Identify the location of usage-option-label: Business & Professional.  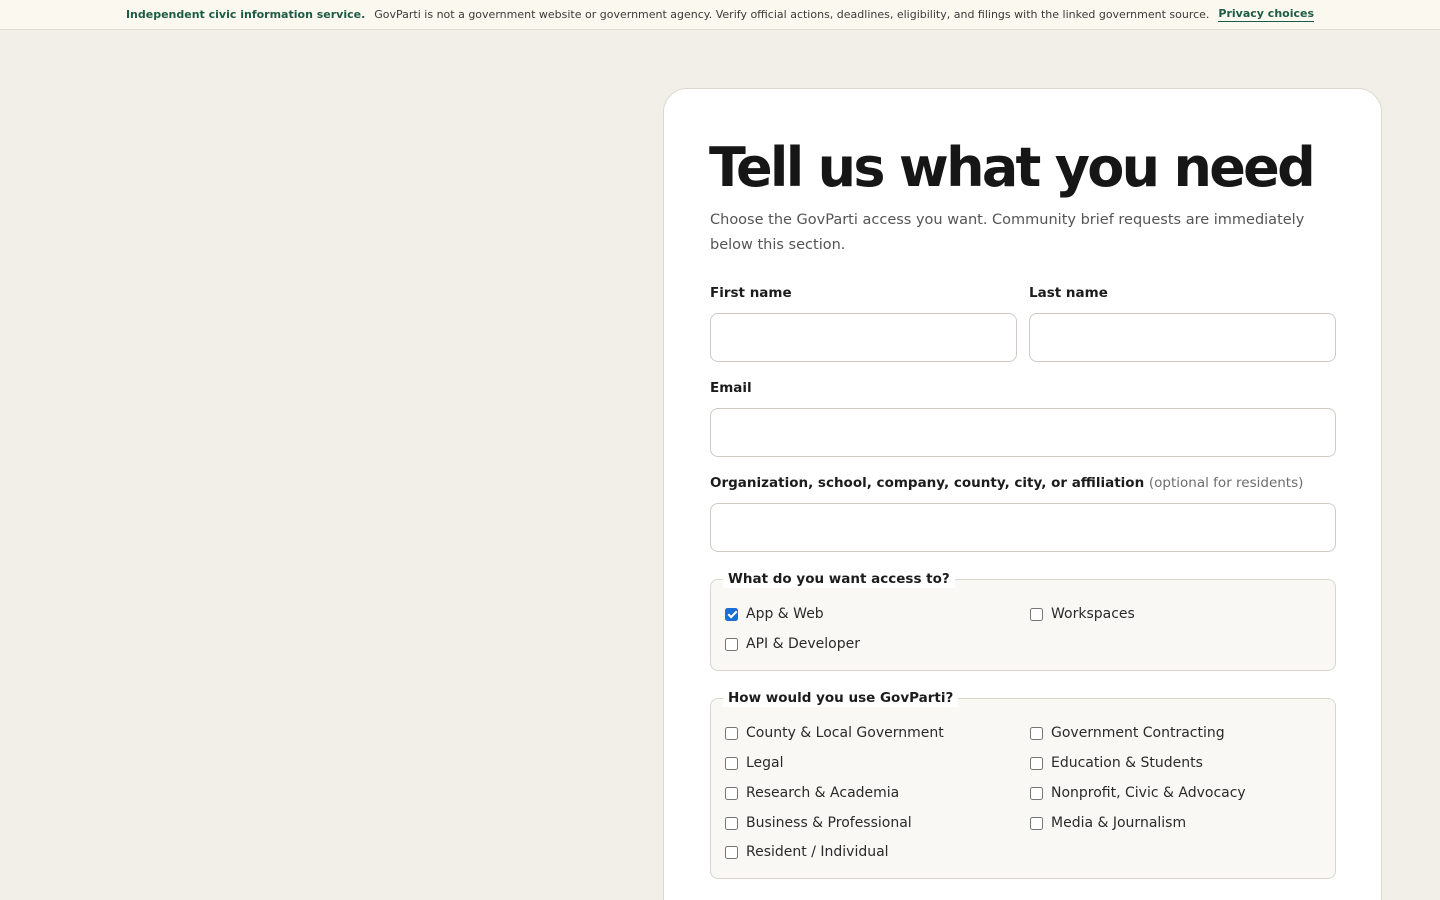
(829, 823).